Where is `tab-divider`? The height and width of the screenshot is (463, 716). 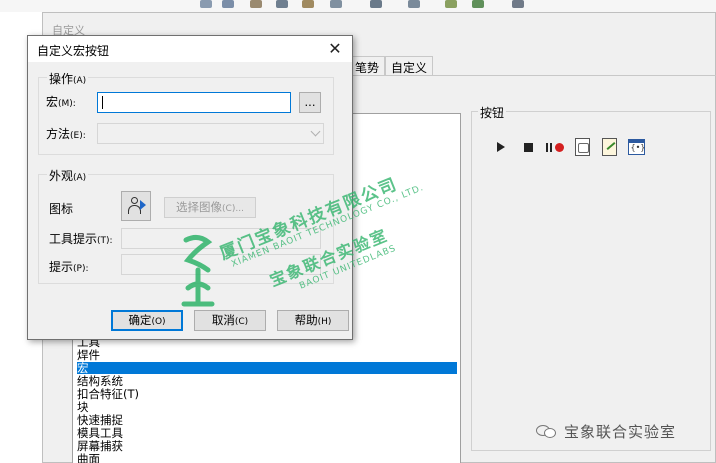 tab-divider is located at coordinates (524, 75).